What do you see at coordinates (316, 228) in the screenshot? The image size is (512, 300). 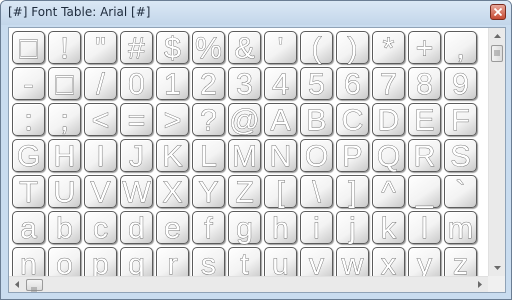 I see `glyph-tile: i` at bounding box center [316, 228].